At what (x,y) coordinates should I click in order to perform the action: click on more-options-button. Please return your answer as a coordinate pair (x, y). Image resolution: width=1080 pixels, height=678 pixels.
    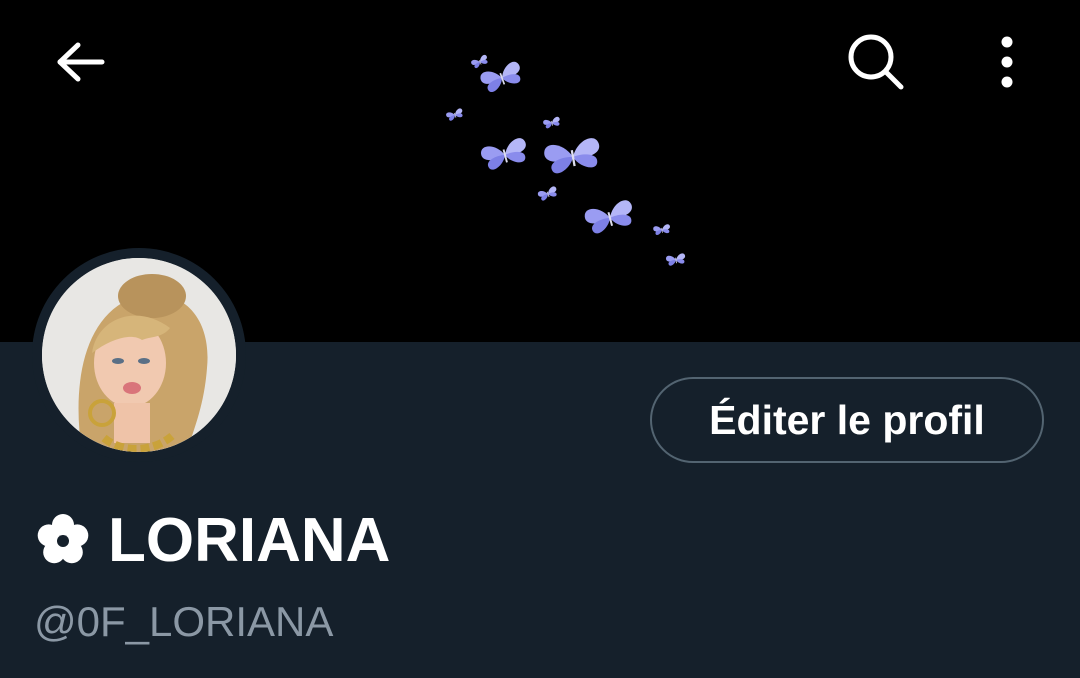
    Looking at the image, I should click on (1007, 62).